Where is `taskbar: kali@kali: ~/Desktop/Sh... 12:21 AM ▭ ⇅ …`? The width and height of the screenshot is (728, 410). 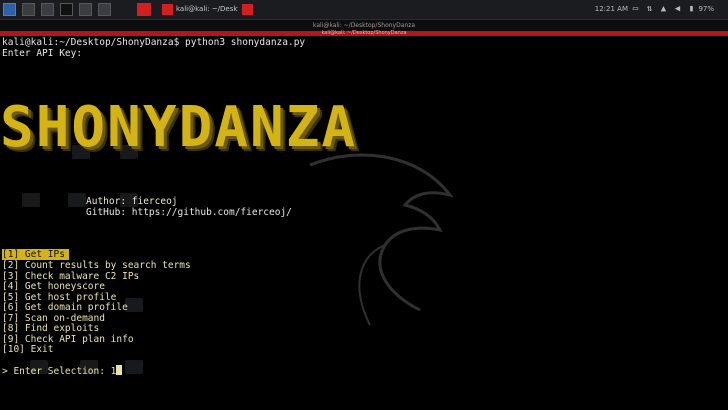 taskbar: kali@kali: ~/Desktop/Sh... 12:21 AM ▭ ⇅ … is located at coordinates (364, 10).